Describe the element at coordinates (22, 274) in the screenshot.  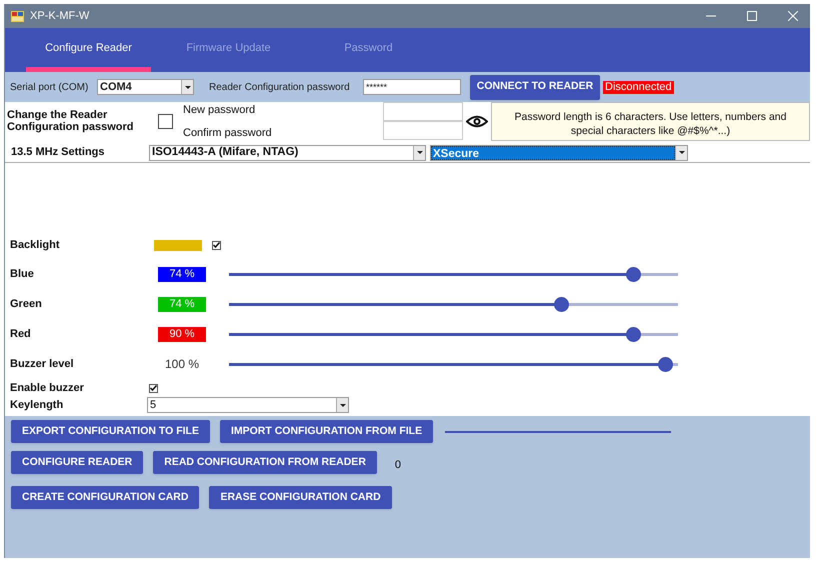
I see `field-label: Blue` at that location.